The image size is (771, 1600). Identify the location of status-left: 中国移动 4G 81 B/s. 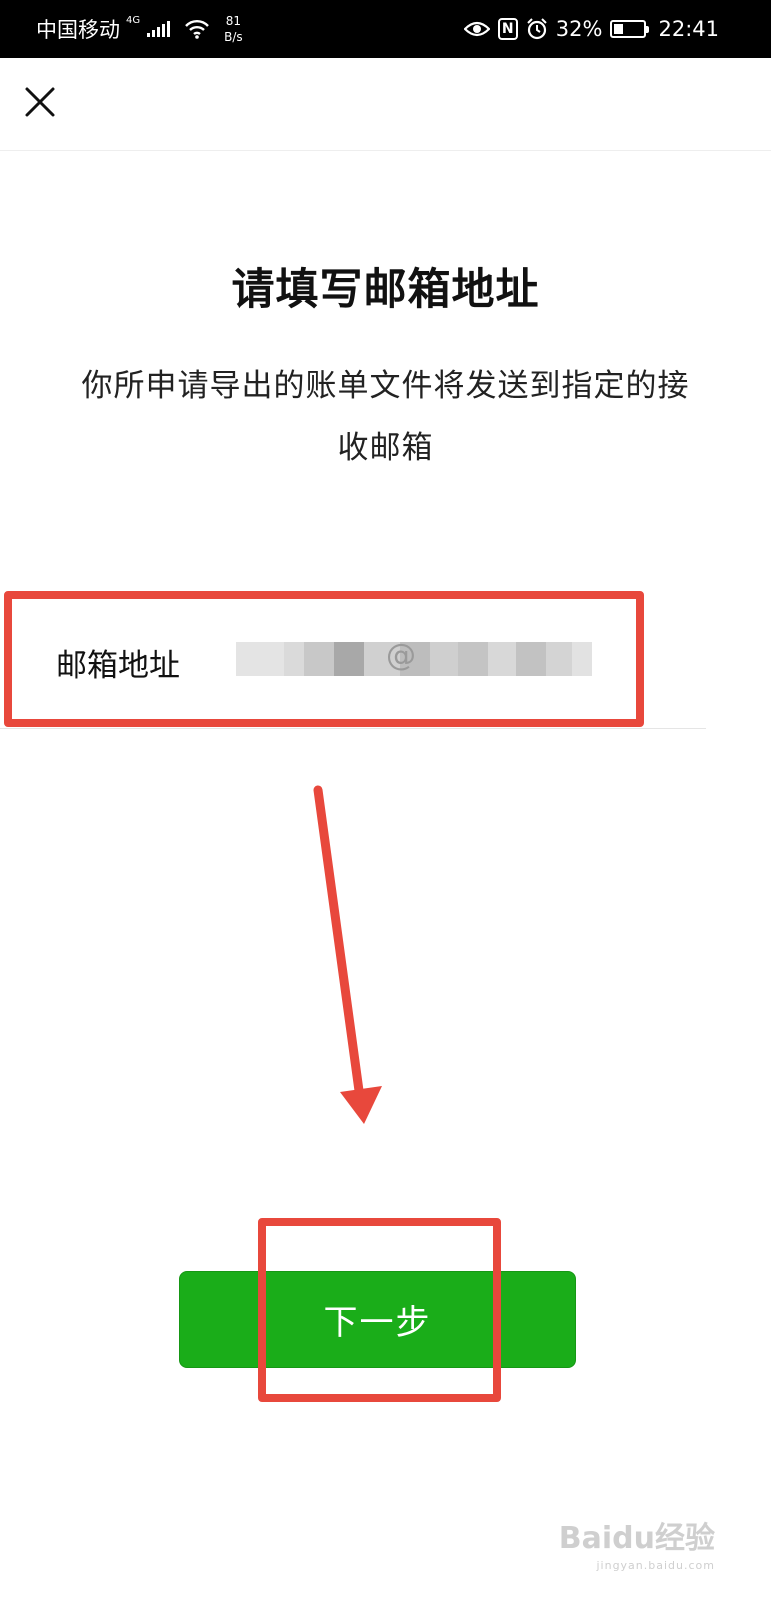
(139, 29).